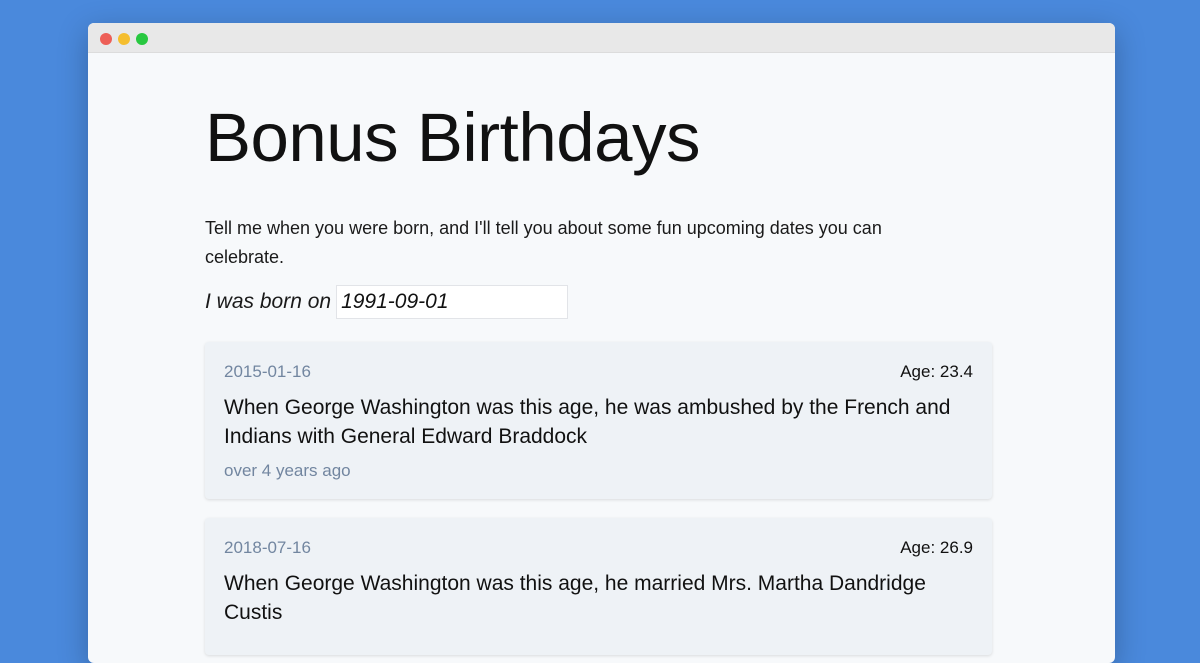  What do you see at coordinates (106, 39) in the screenshot?
I see `close-window-button` at bounding box center [106, 39].